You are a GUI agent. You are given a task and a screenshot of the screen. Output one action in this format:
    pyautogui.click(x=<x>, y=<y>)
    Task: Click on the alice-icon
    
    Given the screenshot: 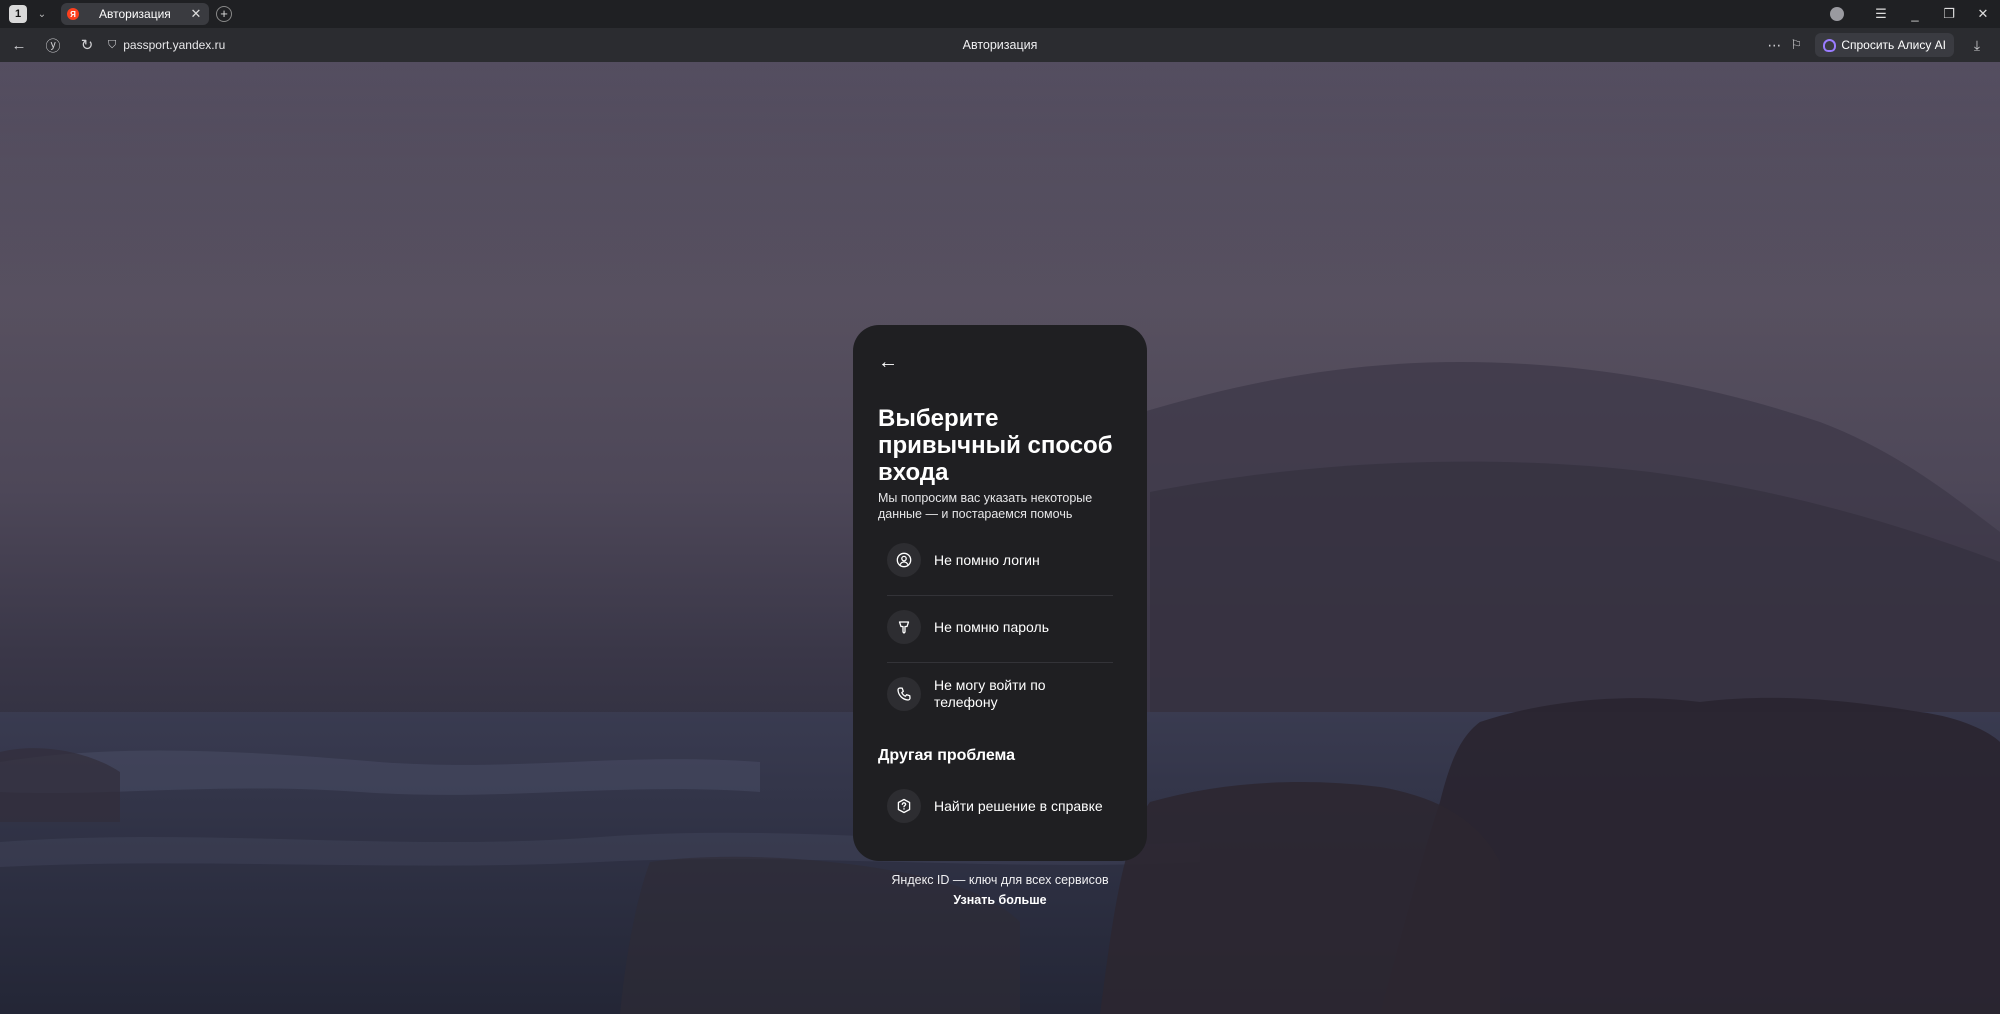 What is the action you would take?
    pyautogui.click(x=1830, y=45)
    